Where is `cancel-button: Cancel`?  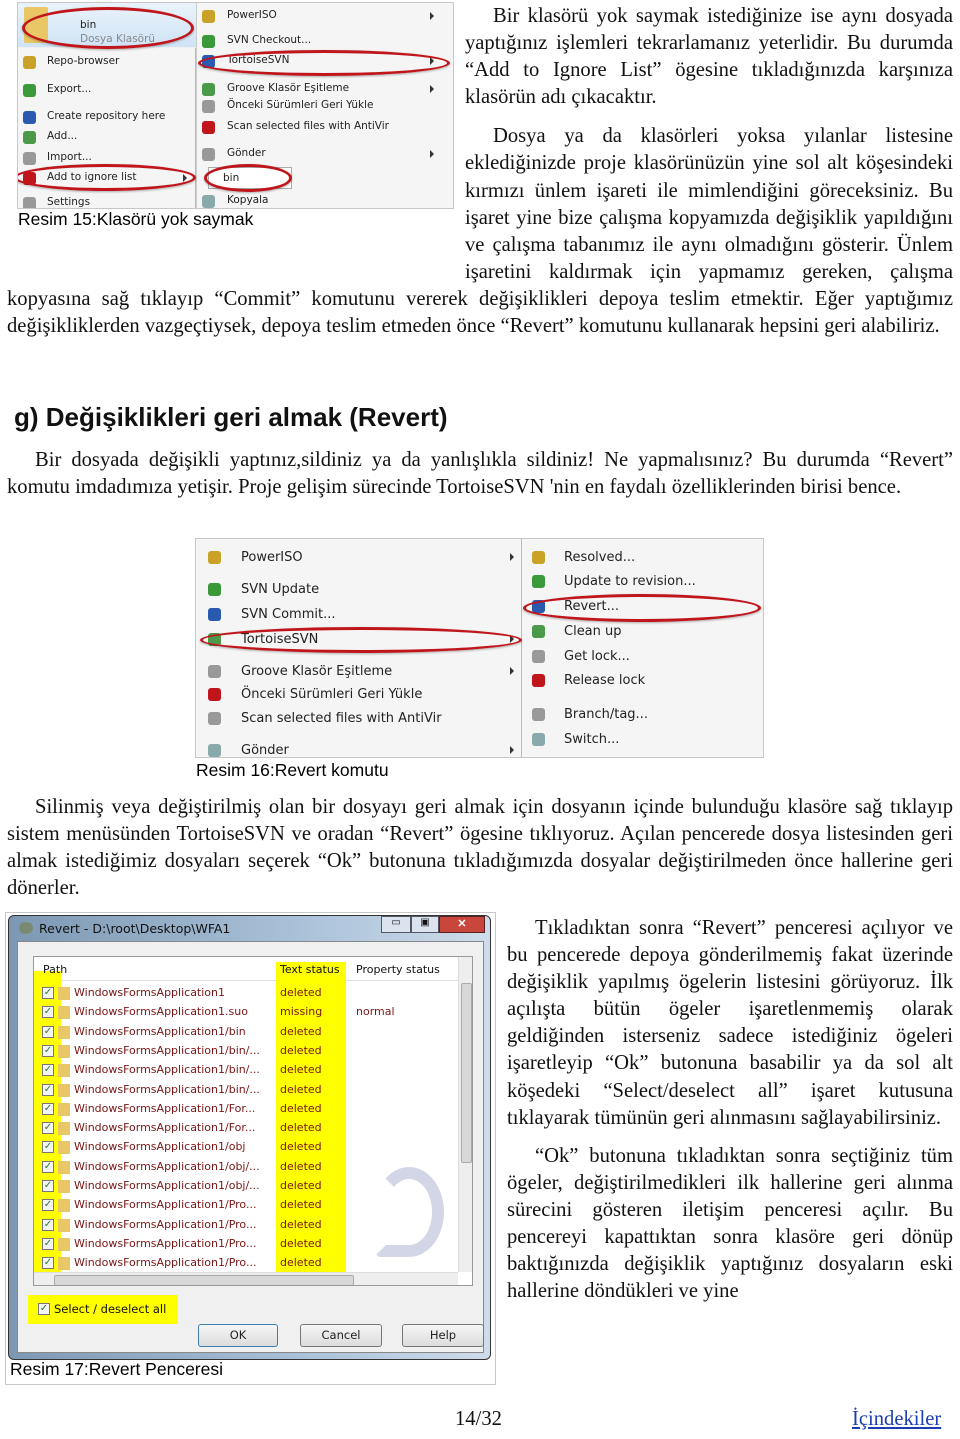 cancel-button: Cancel is located at coordinates (341, 1335).